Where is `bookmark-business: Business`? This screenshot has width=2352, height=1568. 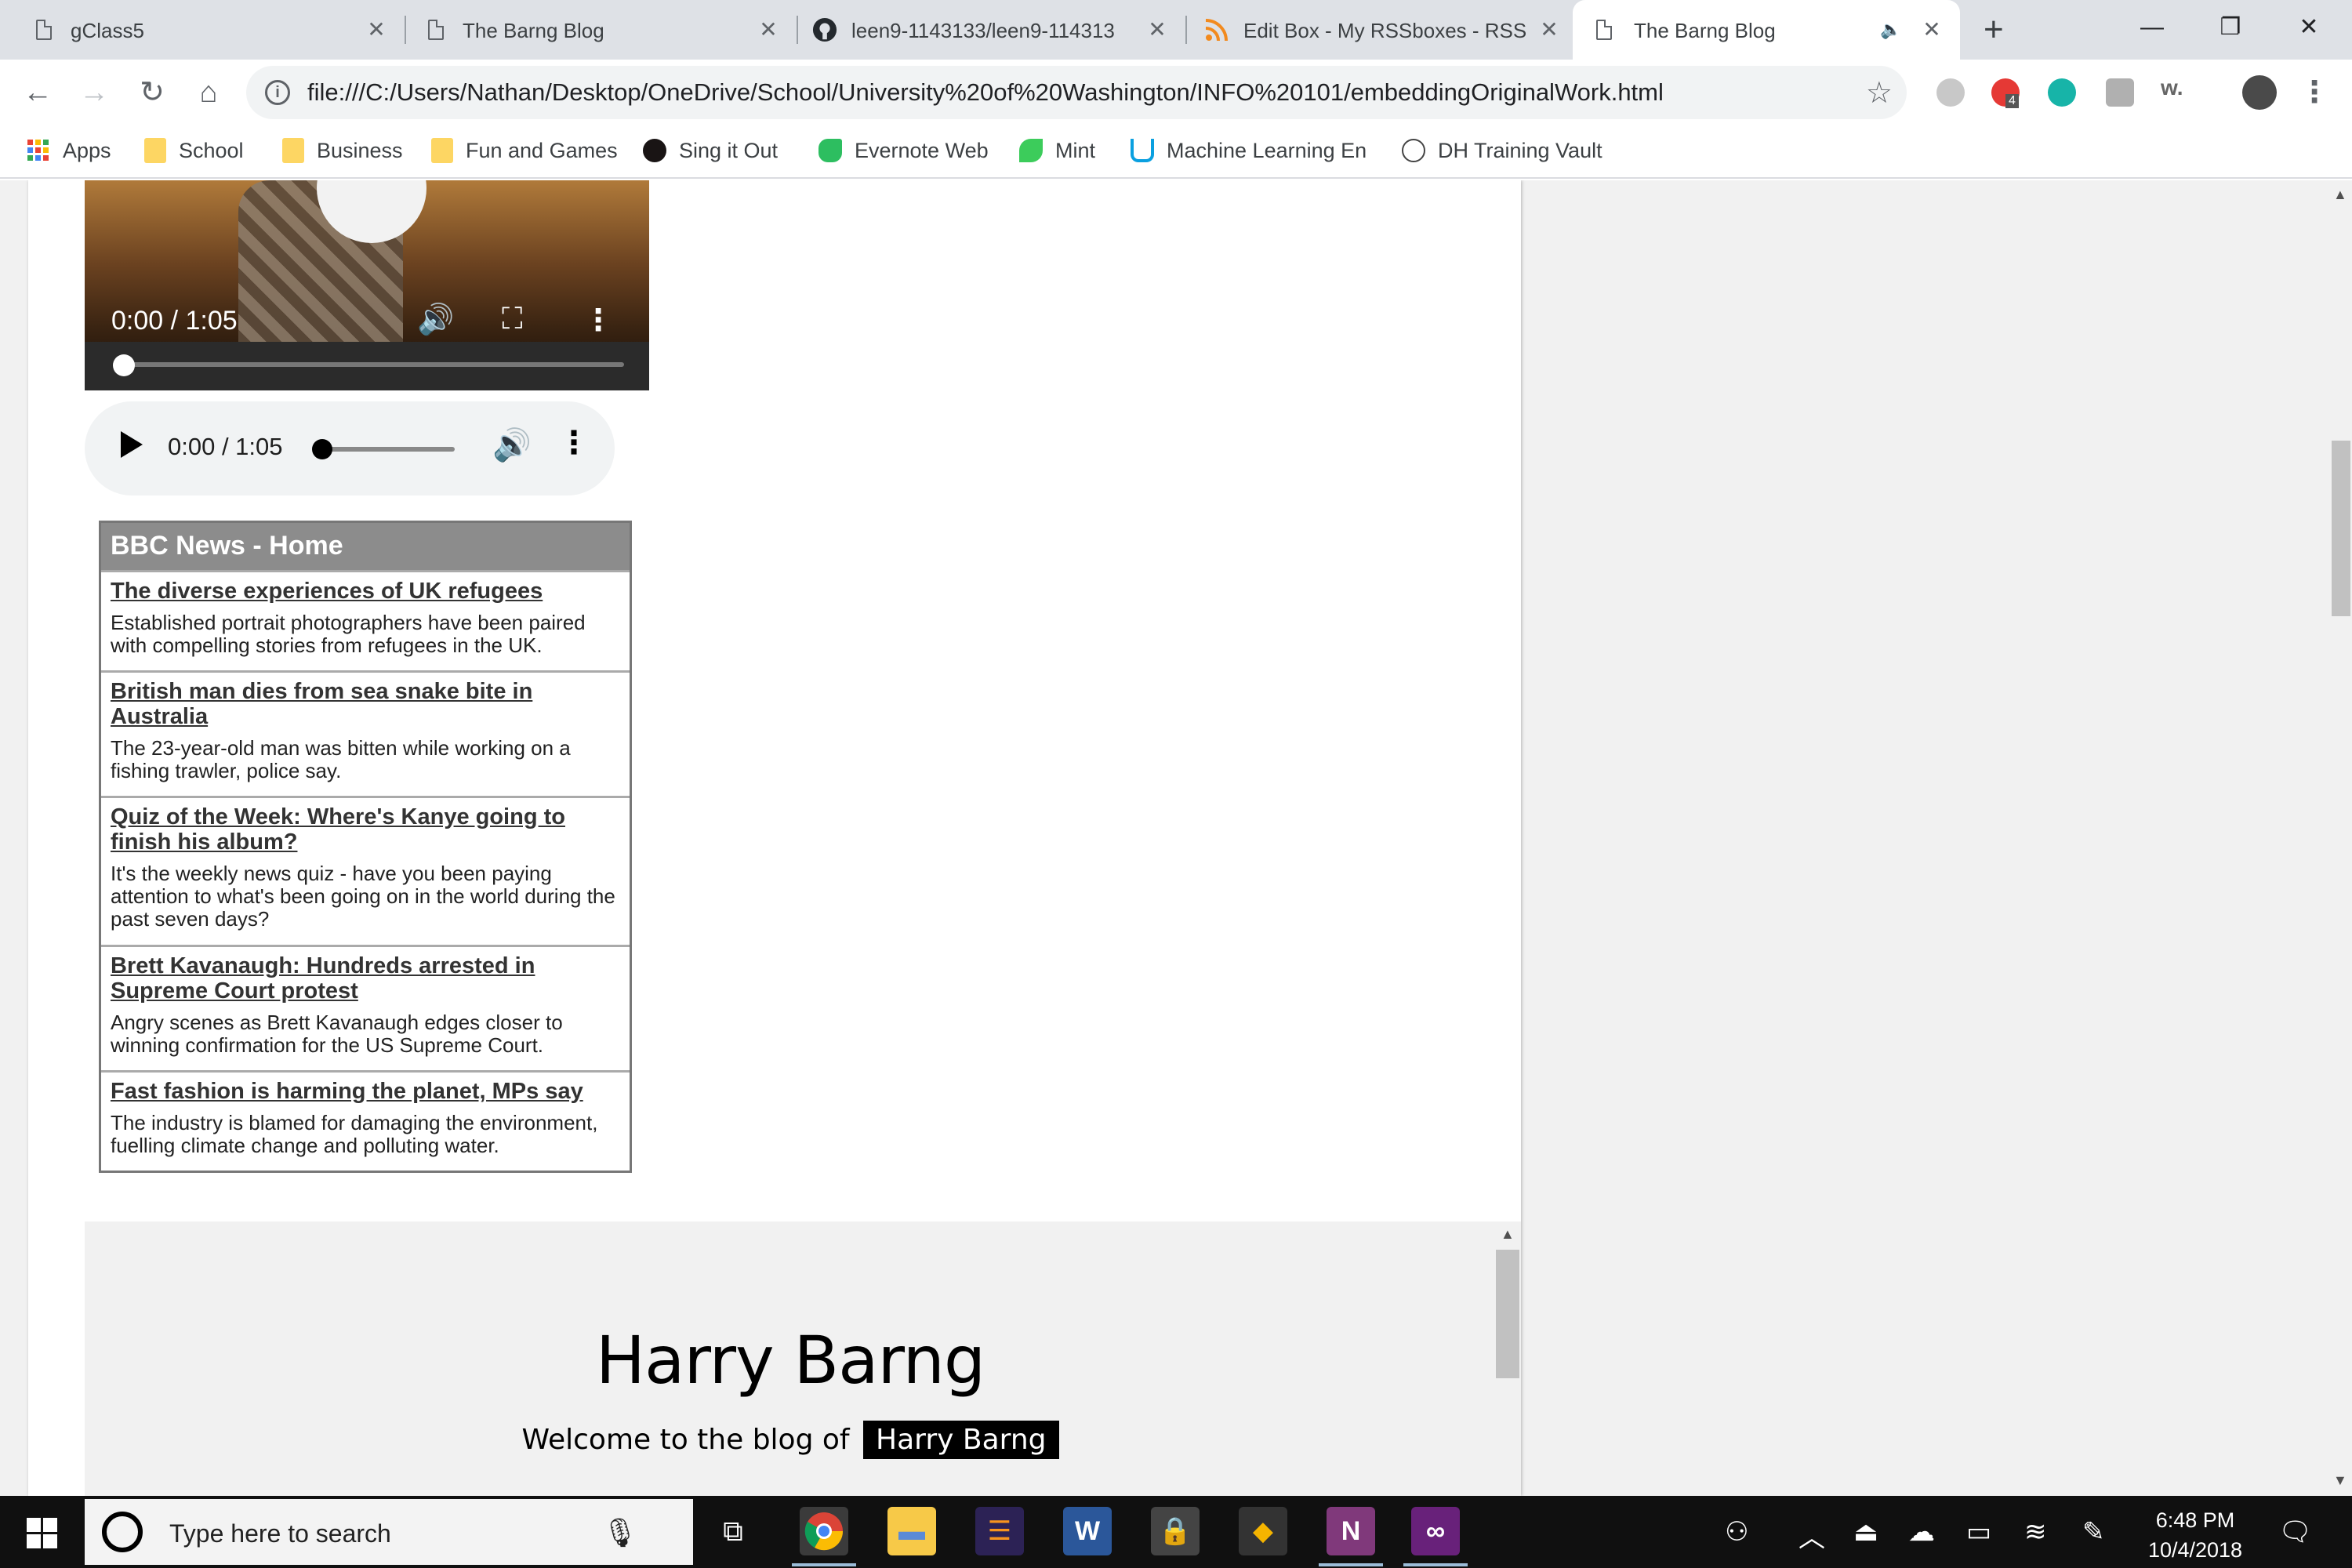
bookmark-business: Business is located at coordinates (342, 150).